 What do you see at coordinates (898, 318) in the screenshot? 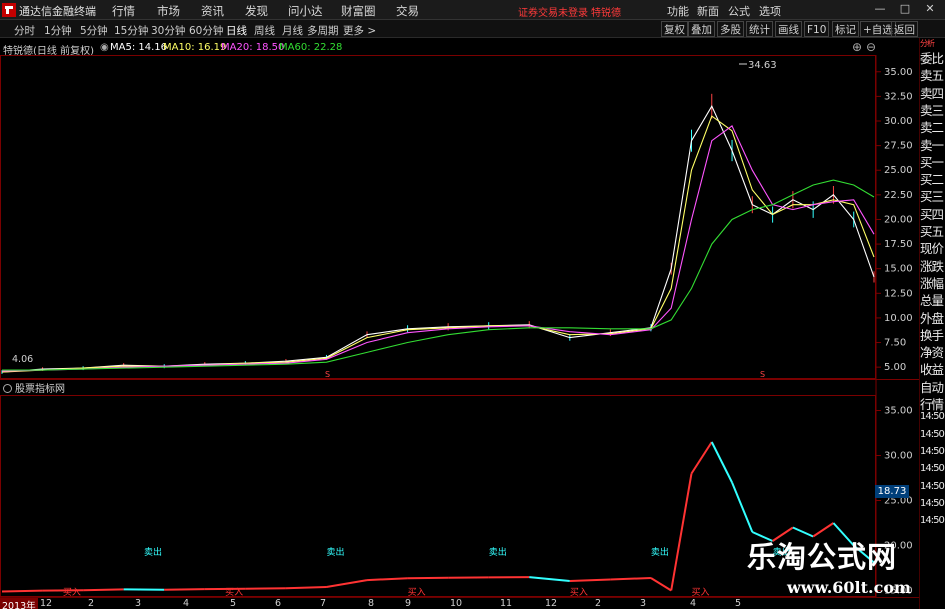
I see `price-tick-label: 10.00` at bounding box center [898, 318].